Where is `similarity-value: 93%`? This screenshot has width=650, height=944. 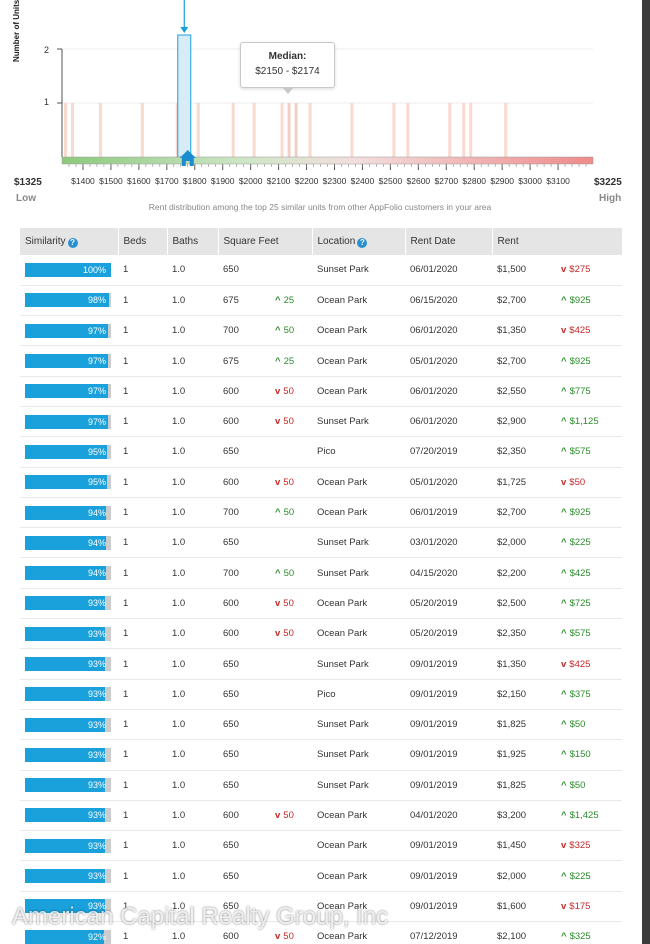
similarity-value: 93% is located at coordinates (96, 664).